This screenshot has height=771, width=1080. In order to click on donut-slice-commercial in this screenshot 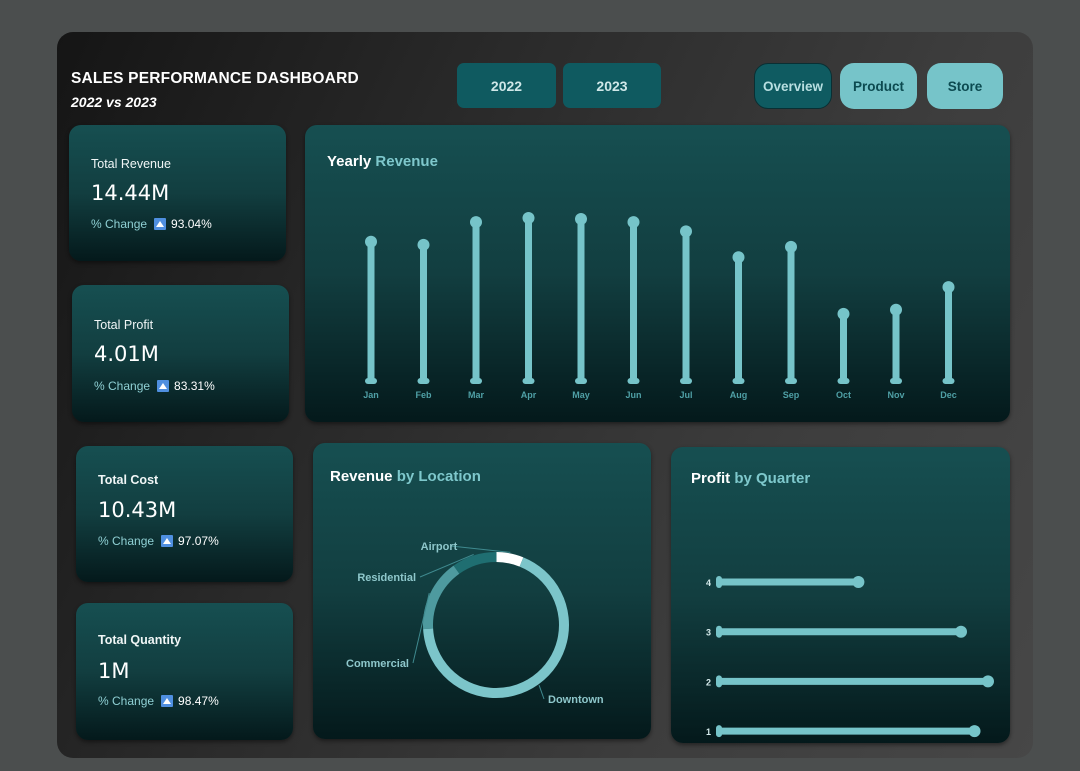, I will do `click(441, 597)`.